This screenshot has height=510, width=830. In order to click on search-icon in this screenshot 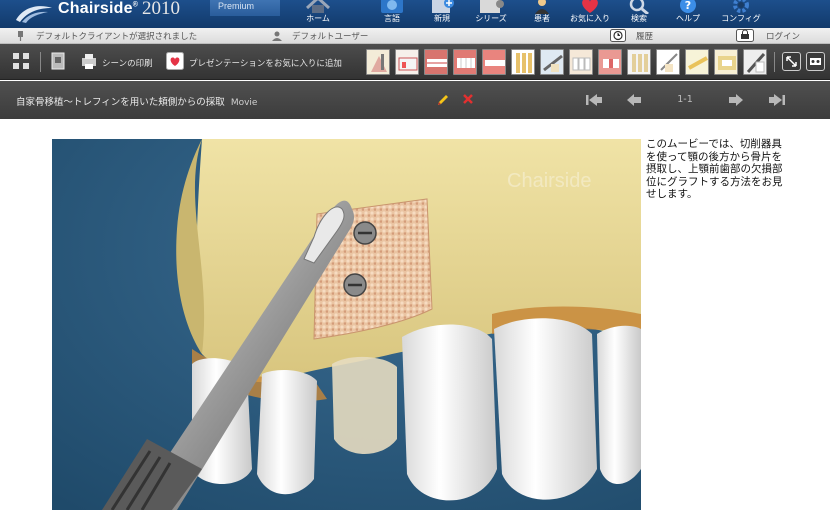, I will do `click(639, 7)`.